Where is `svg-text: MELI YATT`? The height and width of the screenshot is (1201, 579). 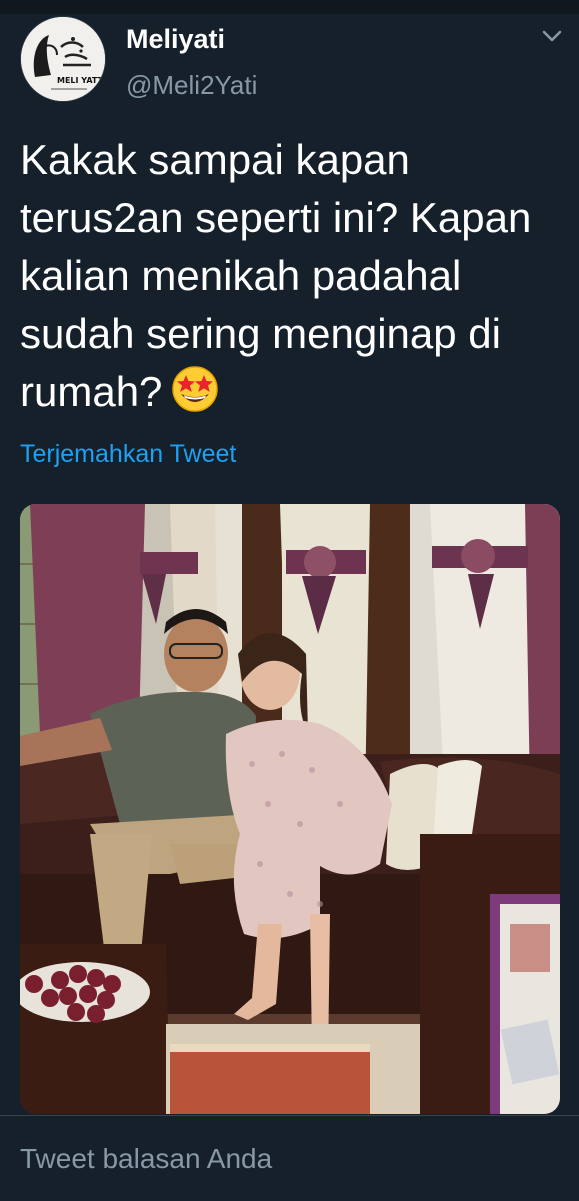 svg-text: MELI YATT is located at coordinates (80, 80).